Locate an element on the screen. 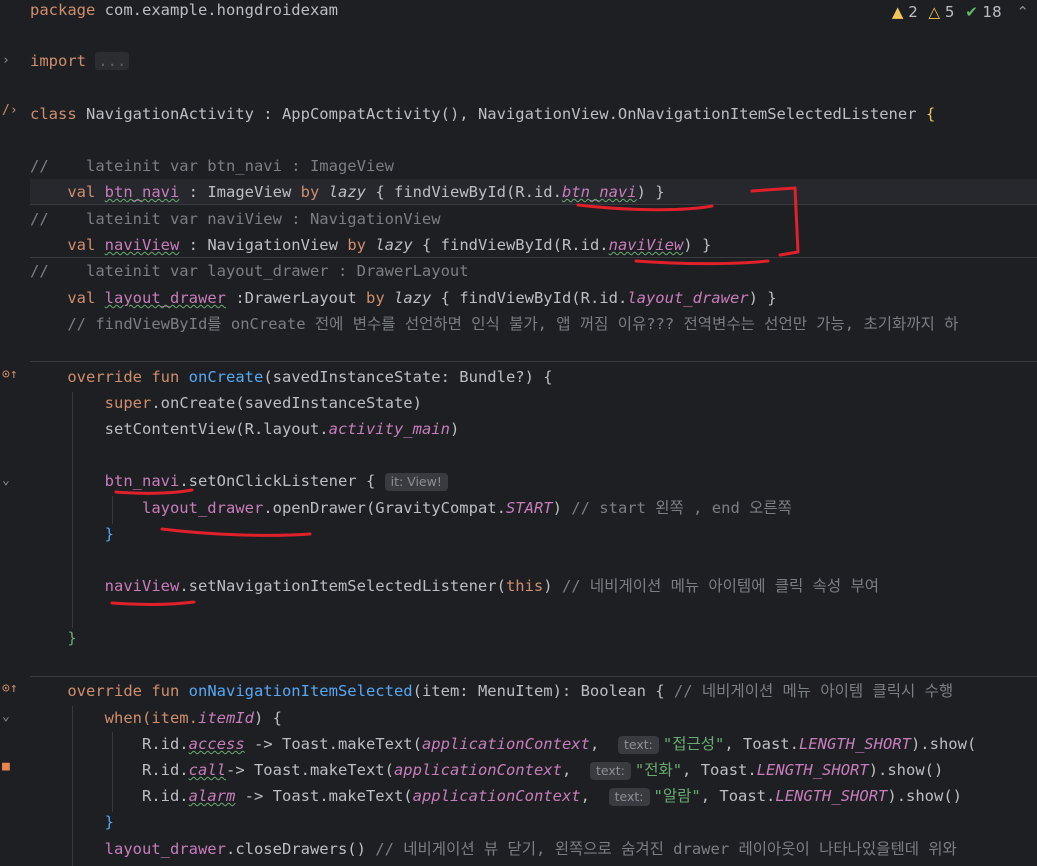 The image size is (1037, 866). code-line-close-brace: } is located at coordinates (533, 638).